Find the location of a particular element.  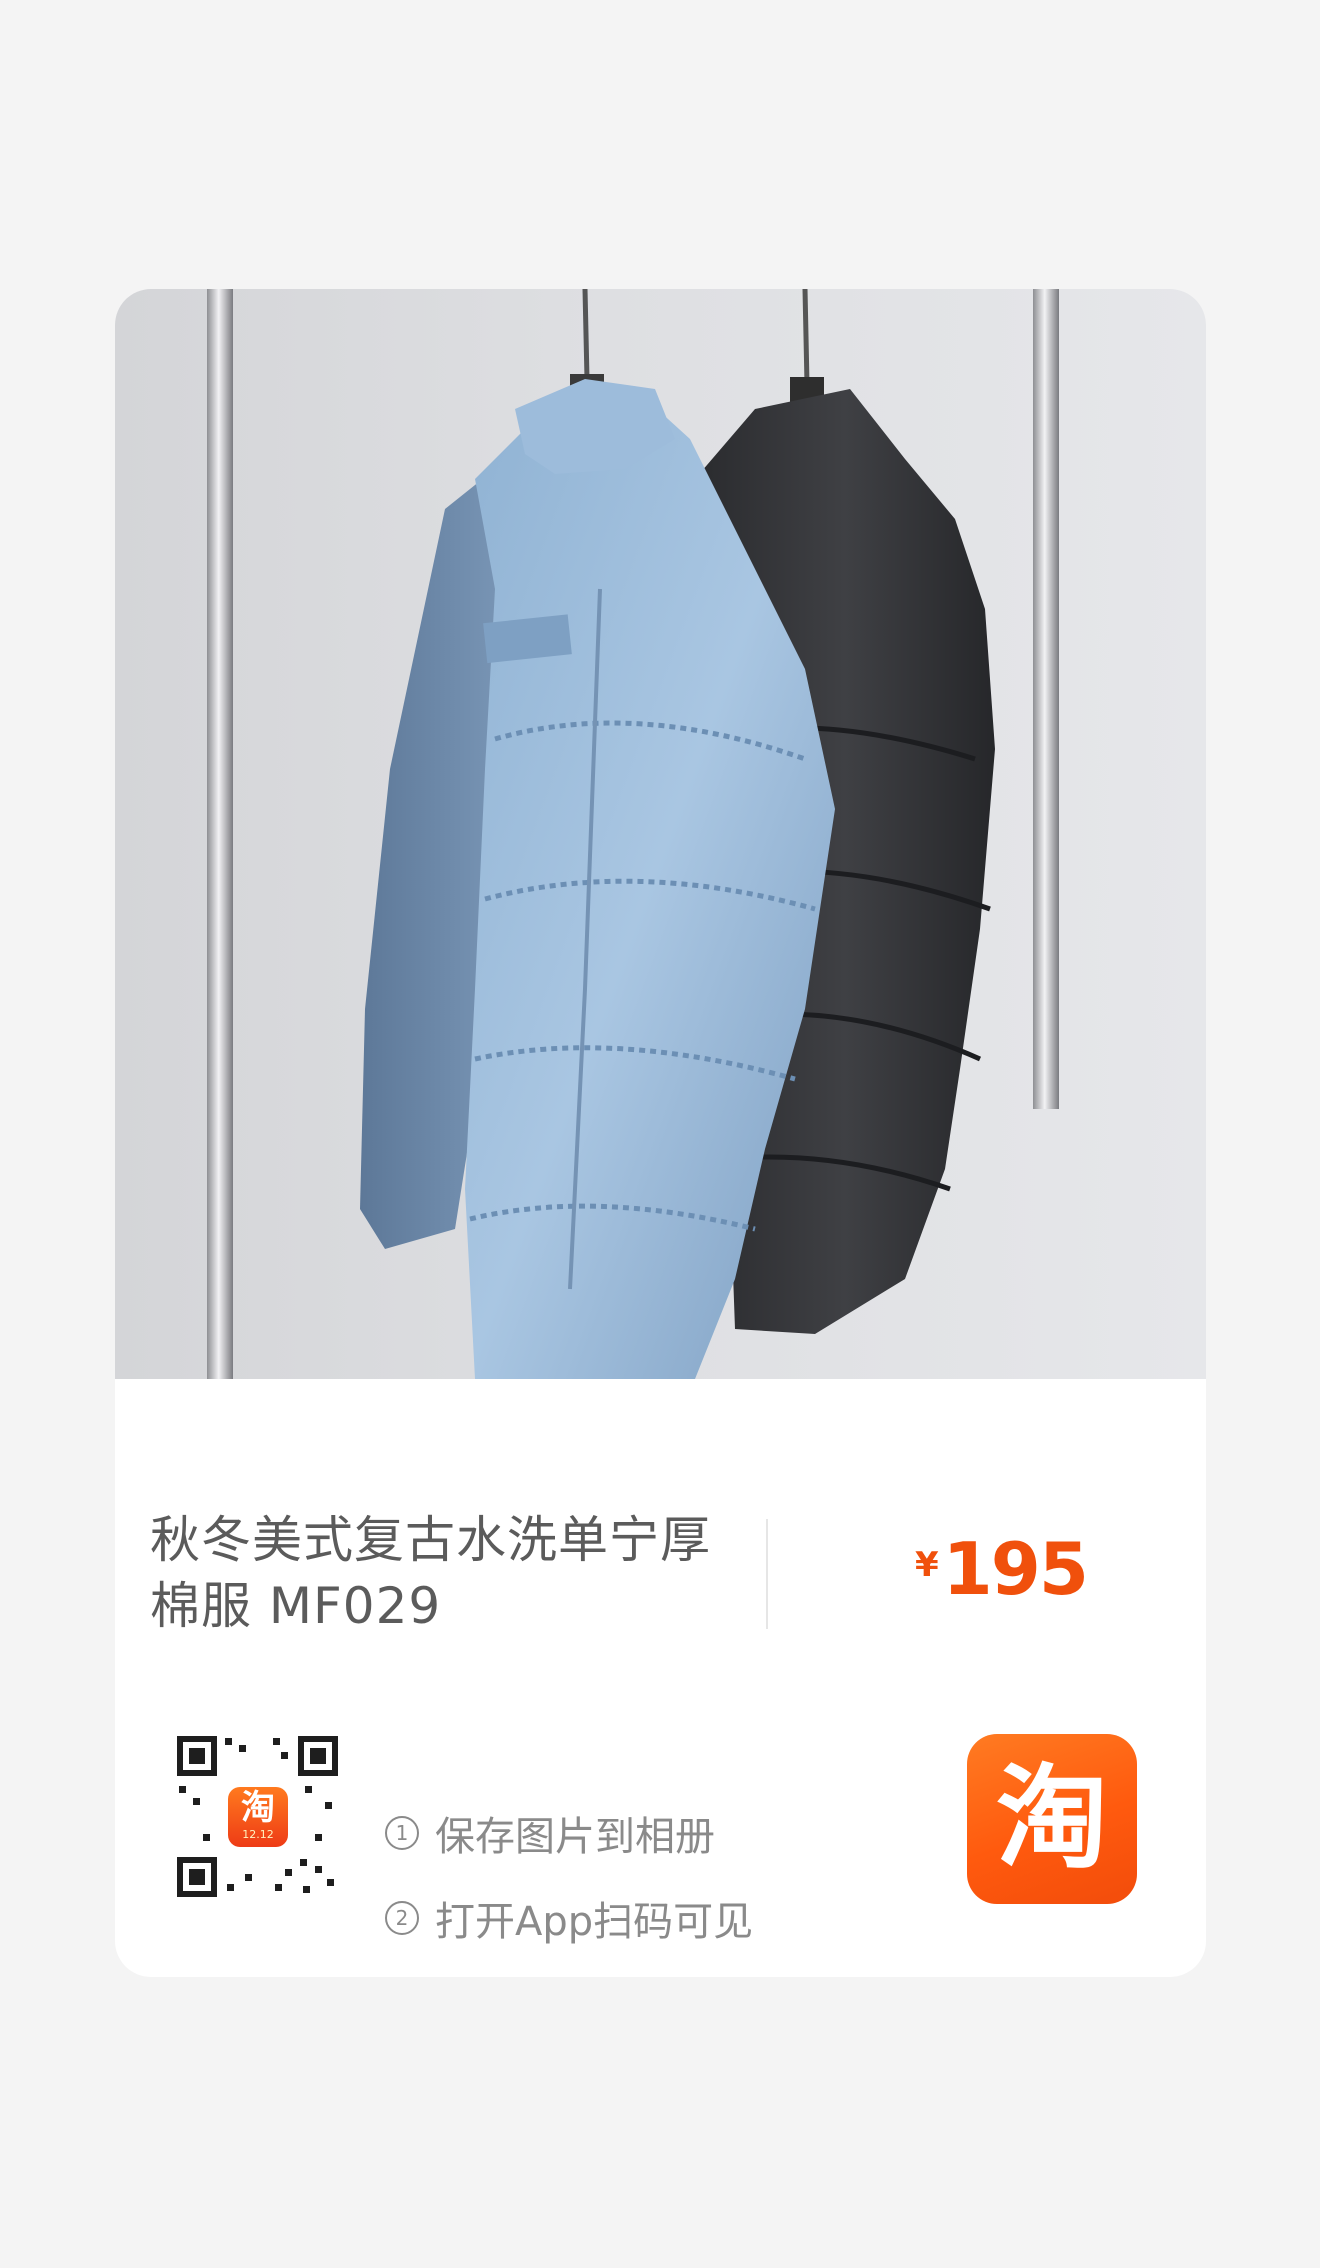

step-number-2: 2 is located at coordinates (402, 1918).